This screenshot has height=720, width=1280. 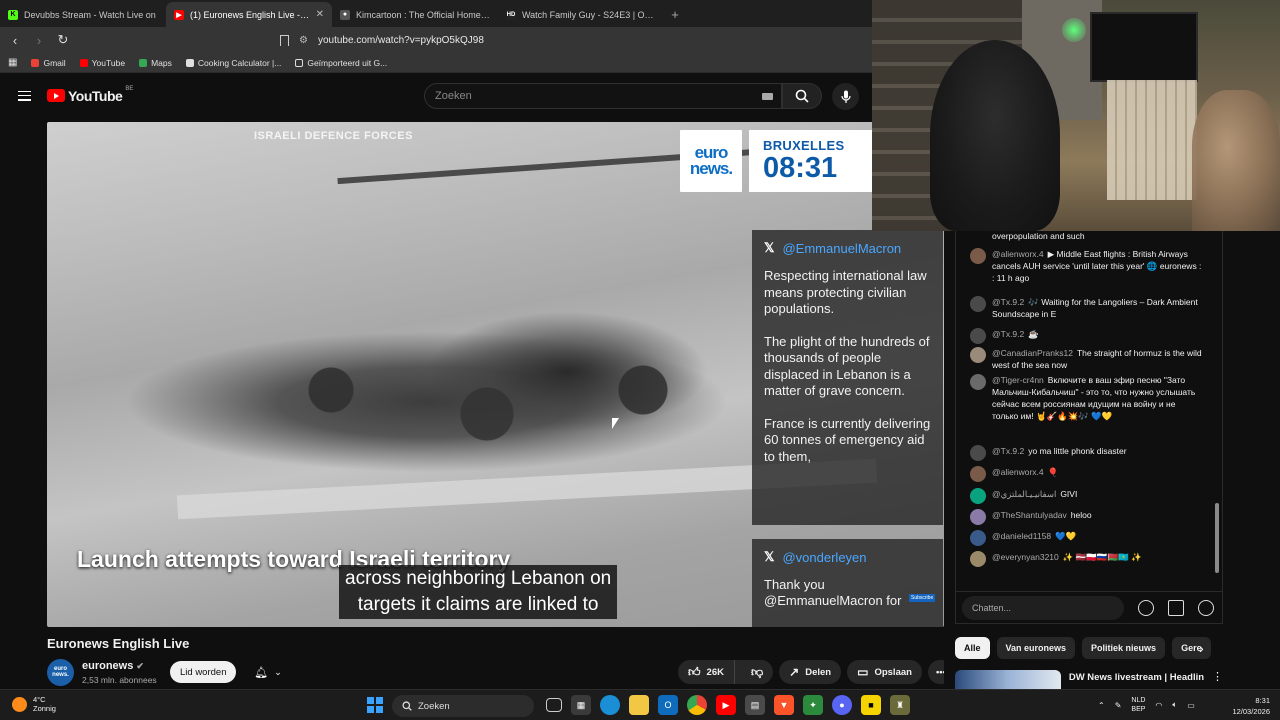 I want to click on pen-icon: ✎, so click(x=1118, y=705).